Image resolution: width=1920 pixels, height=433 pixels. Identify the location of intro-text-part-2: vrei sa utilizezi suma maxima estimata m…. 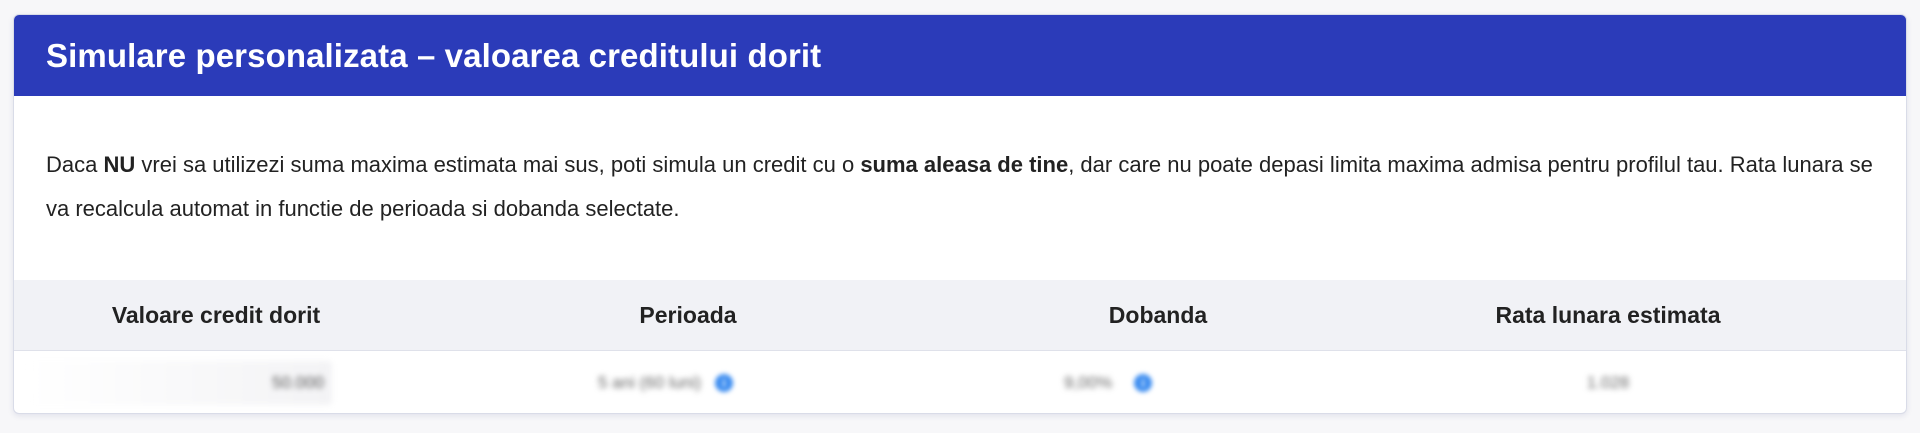
(498, 164).